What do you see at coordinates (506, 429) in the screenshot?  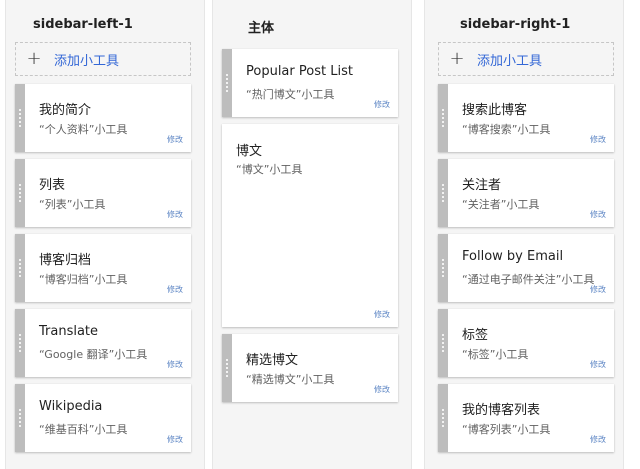 I see `widget-subtitle: “博客列表”小工具` at bounding box center [506, 429].